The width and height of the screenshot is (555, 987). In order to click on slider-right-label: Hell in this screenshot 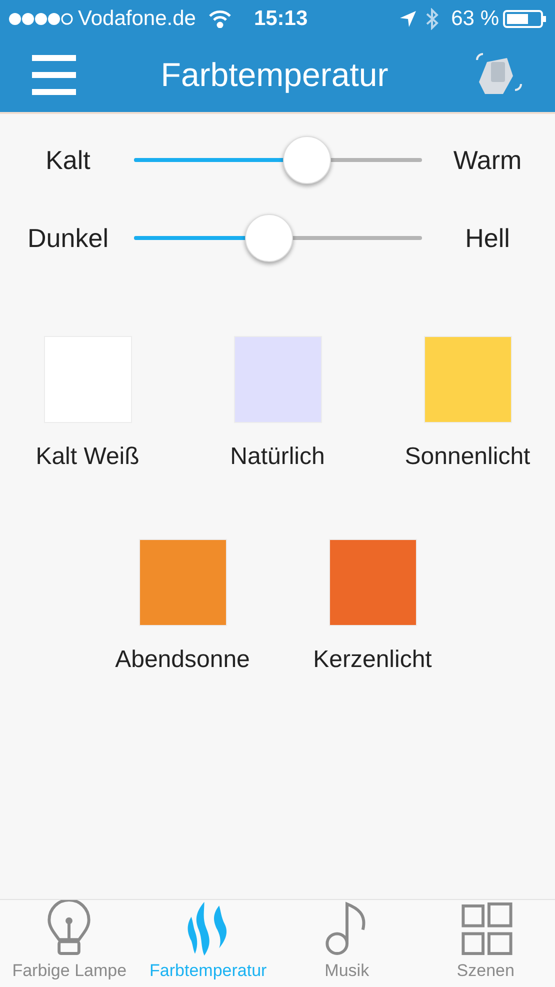, I will do `click(487, 238)`.